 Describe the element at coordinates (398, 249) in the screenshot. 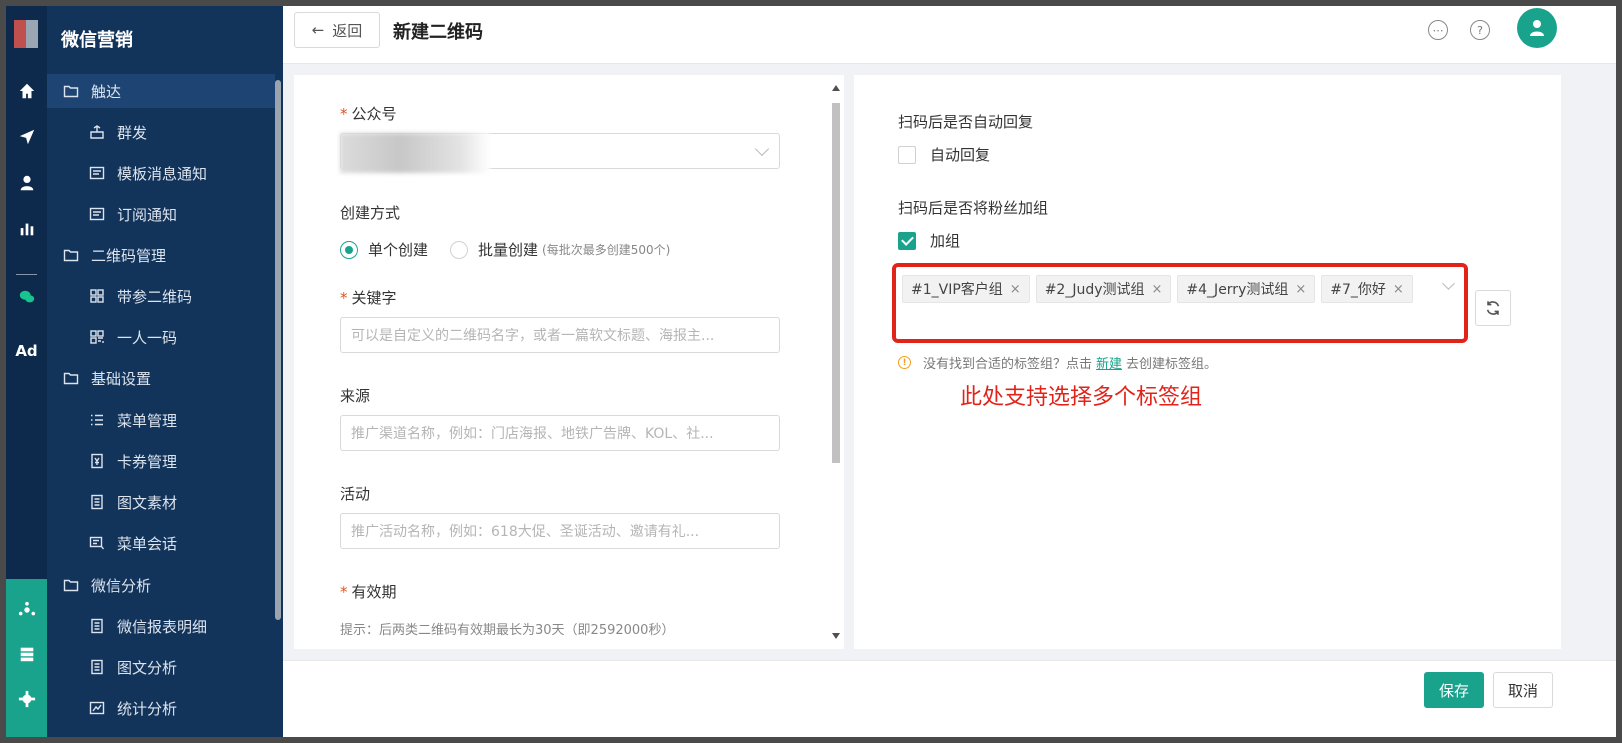

I see `radio-single-label: 单个创建` at that location.